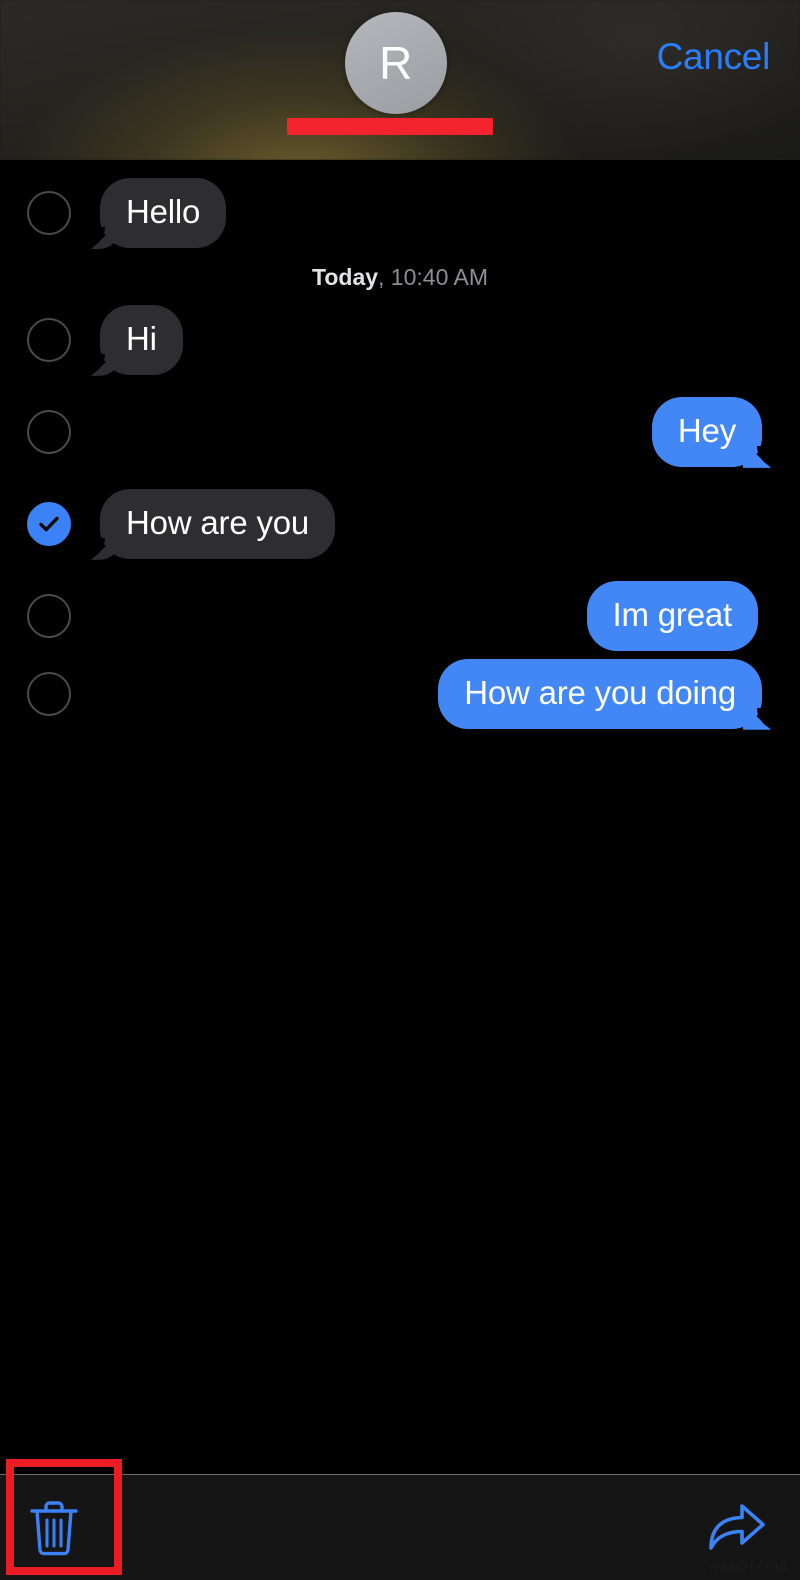  I want to click on message-bubble: Im great, so click(672, 615).